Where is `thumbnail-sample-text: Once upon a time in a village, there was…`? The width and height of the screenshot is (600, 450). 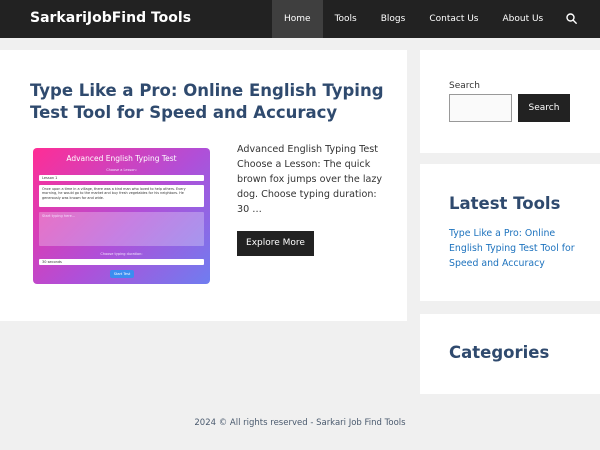 thumbnail-sample-text: Once upon a time in a village, there was… is located at coordinates (121, 196).